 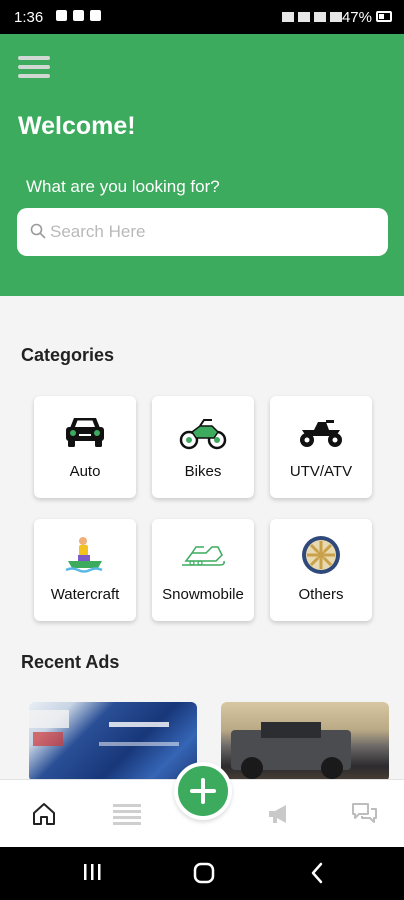 I want to click on welcome-title: Welcome!, so click(x=77, y=126).